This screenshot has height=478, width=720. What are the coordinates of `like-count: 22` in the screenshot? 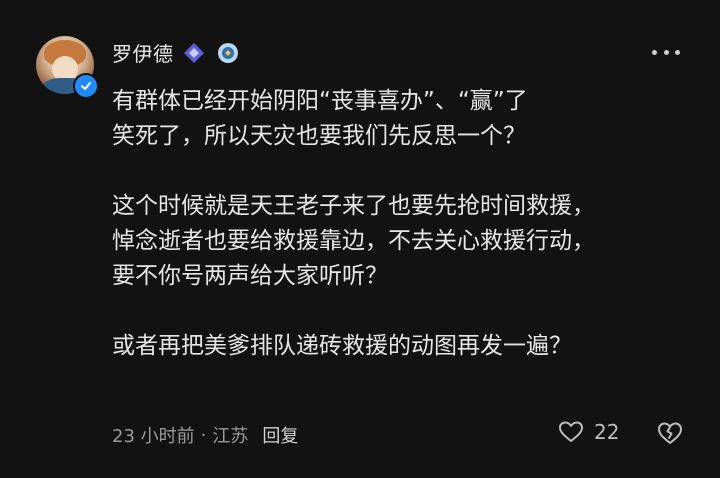 It's located at (607, 432).